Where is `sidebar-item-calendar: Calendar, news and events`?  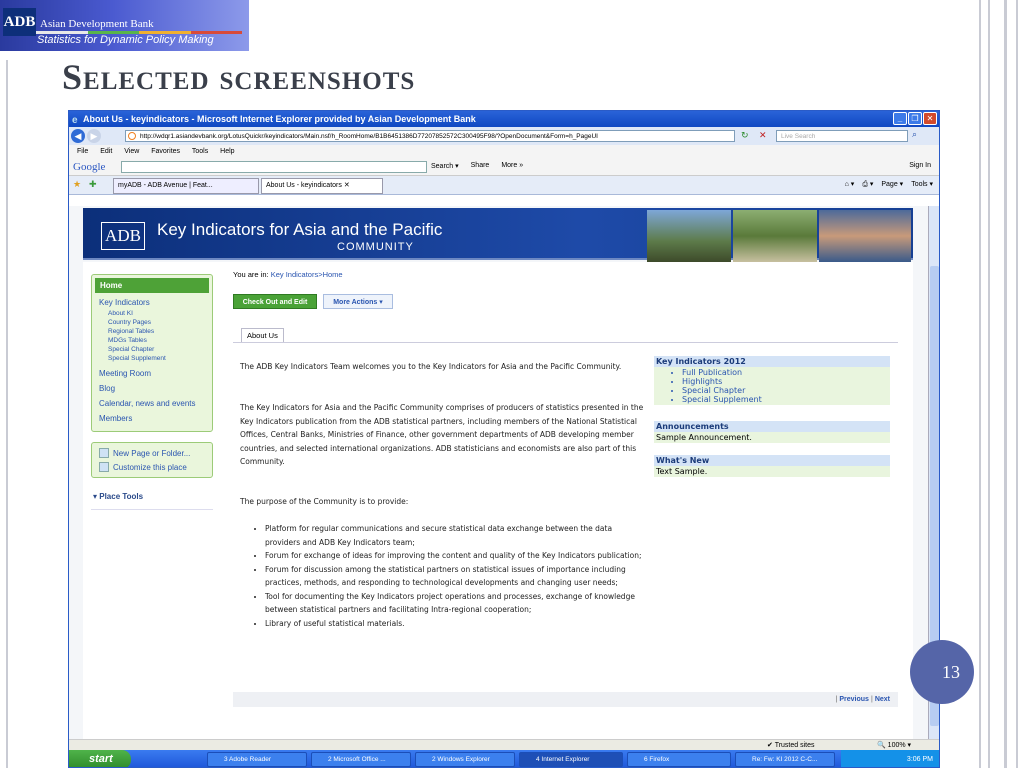
sidebar-item-calendar: Calendar, news and events is located at coordinates (152, 403).